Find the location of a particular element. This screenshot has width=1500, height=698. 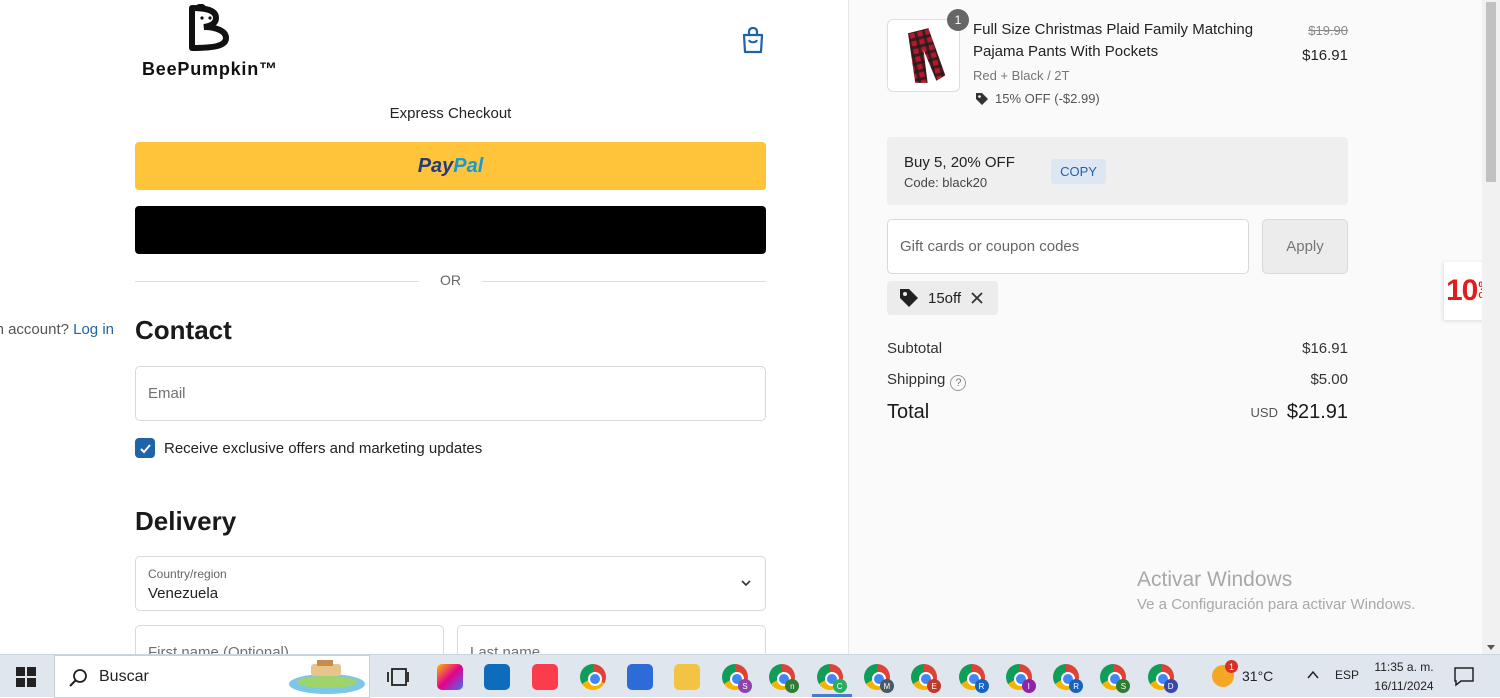

brand-logo: BeePumpkin™ is located at coordinates (215, 41).